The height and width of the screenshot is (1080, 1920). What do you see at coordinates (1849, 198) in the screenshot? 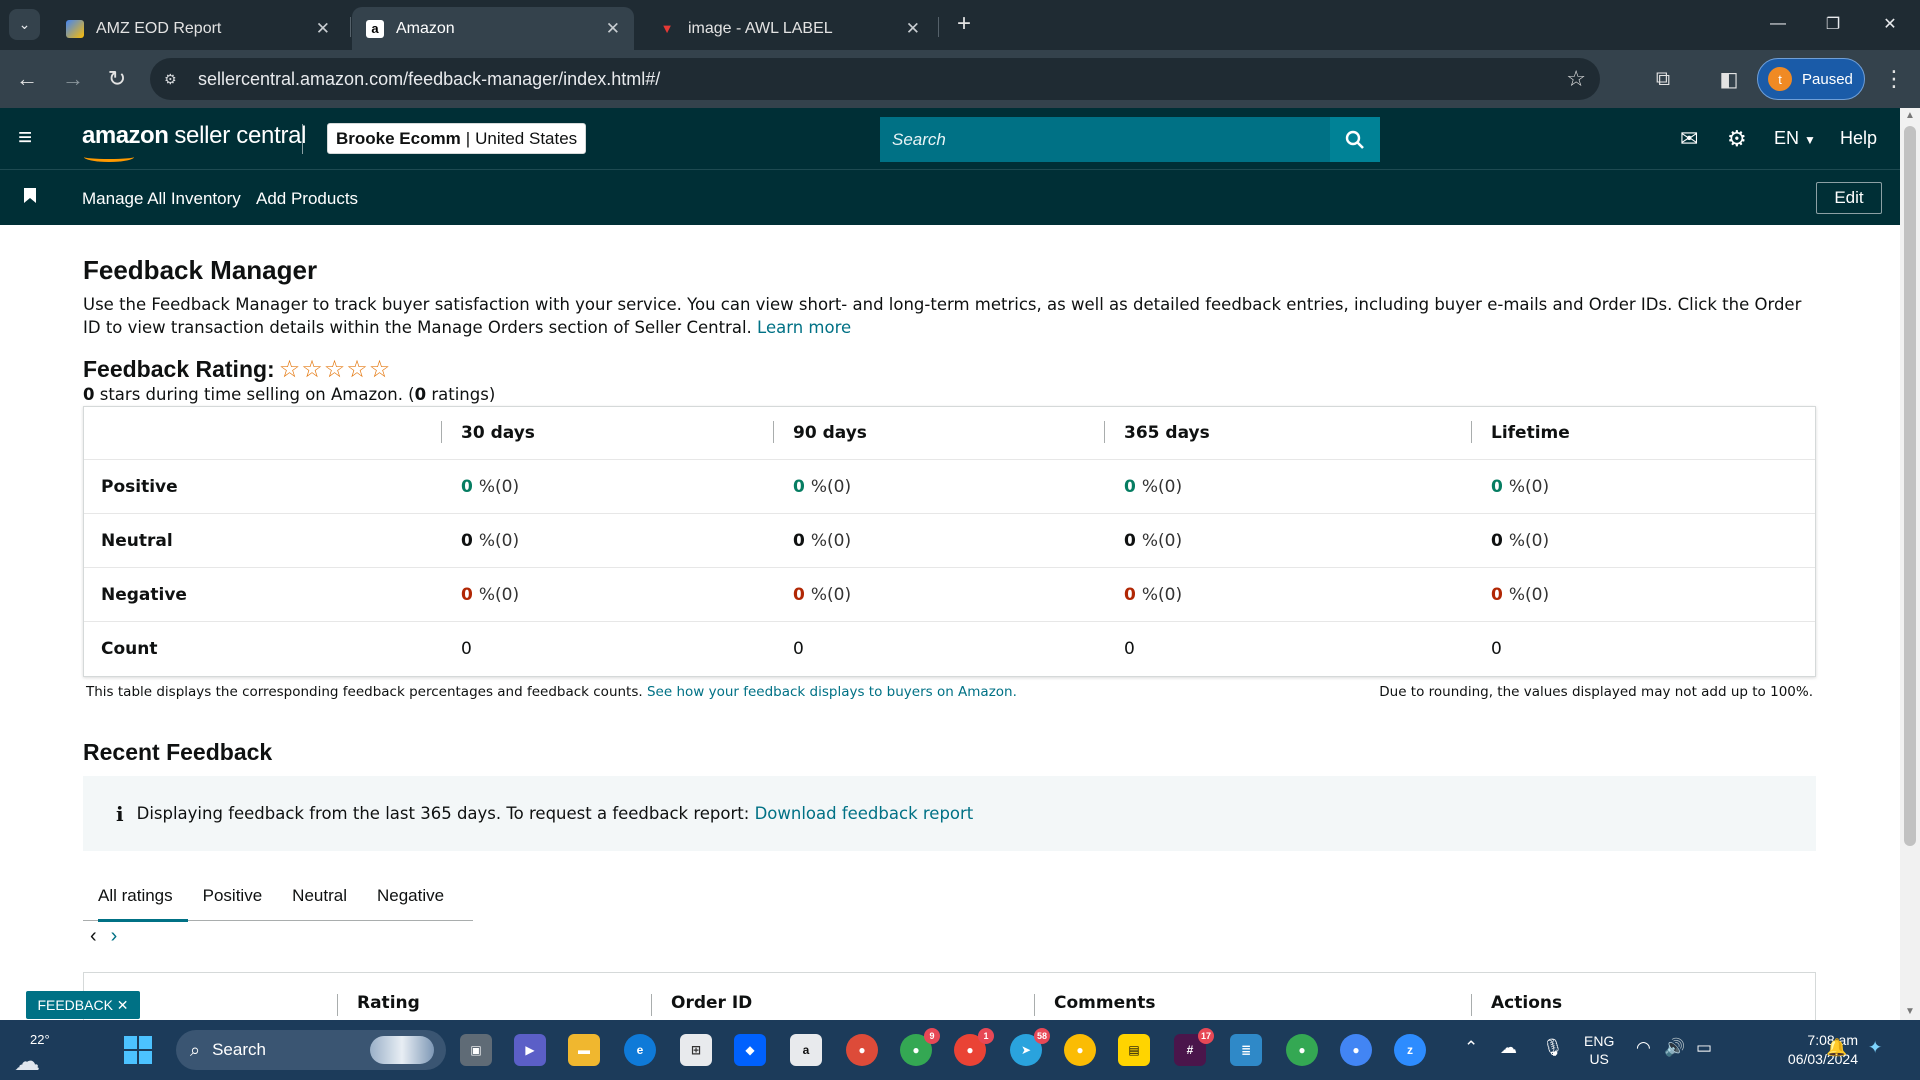
I see `edit-button: Edit` at bounding box center [1849, 198].